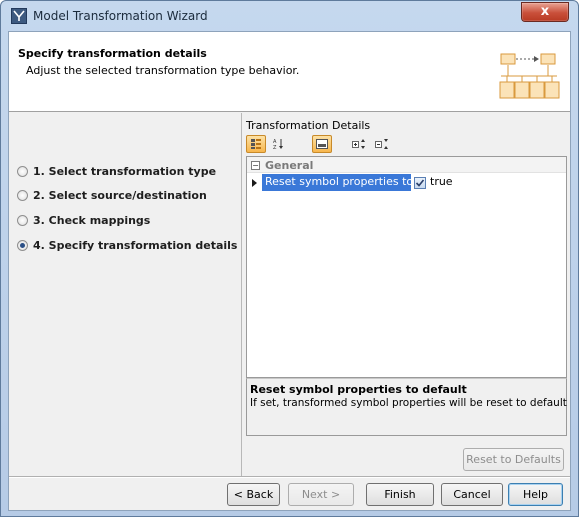 Image resolution: width=579 pixels, height=517 pixels. I want to click on collapse-icon: −, so click(255, 165).